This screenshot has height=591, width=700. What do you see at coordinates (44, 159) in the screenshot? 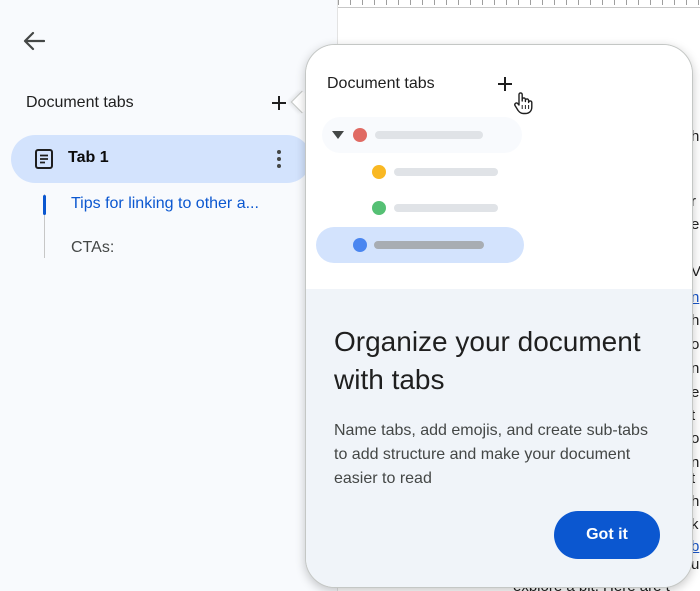
I see `document-icon` at bounding box center [44, 159].